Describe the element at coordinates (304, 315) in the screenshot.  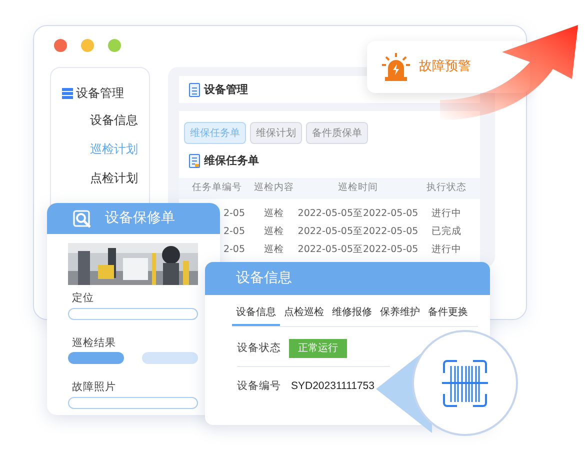
I see `tab: 点检巡检` at that location.